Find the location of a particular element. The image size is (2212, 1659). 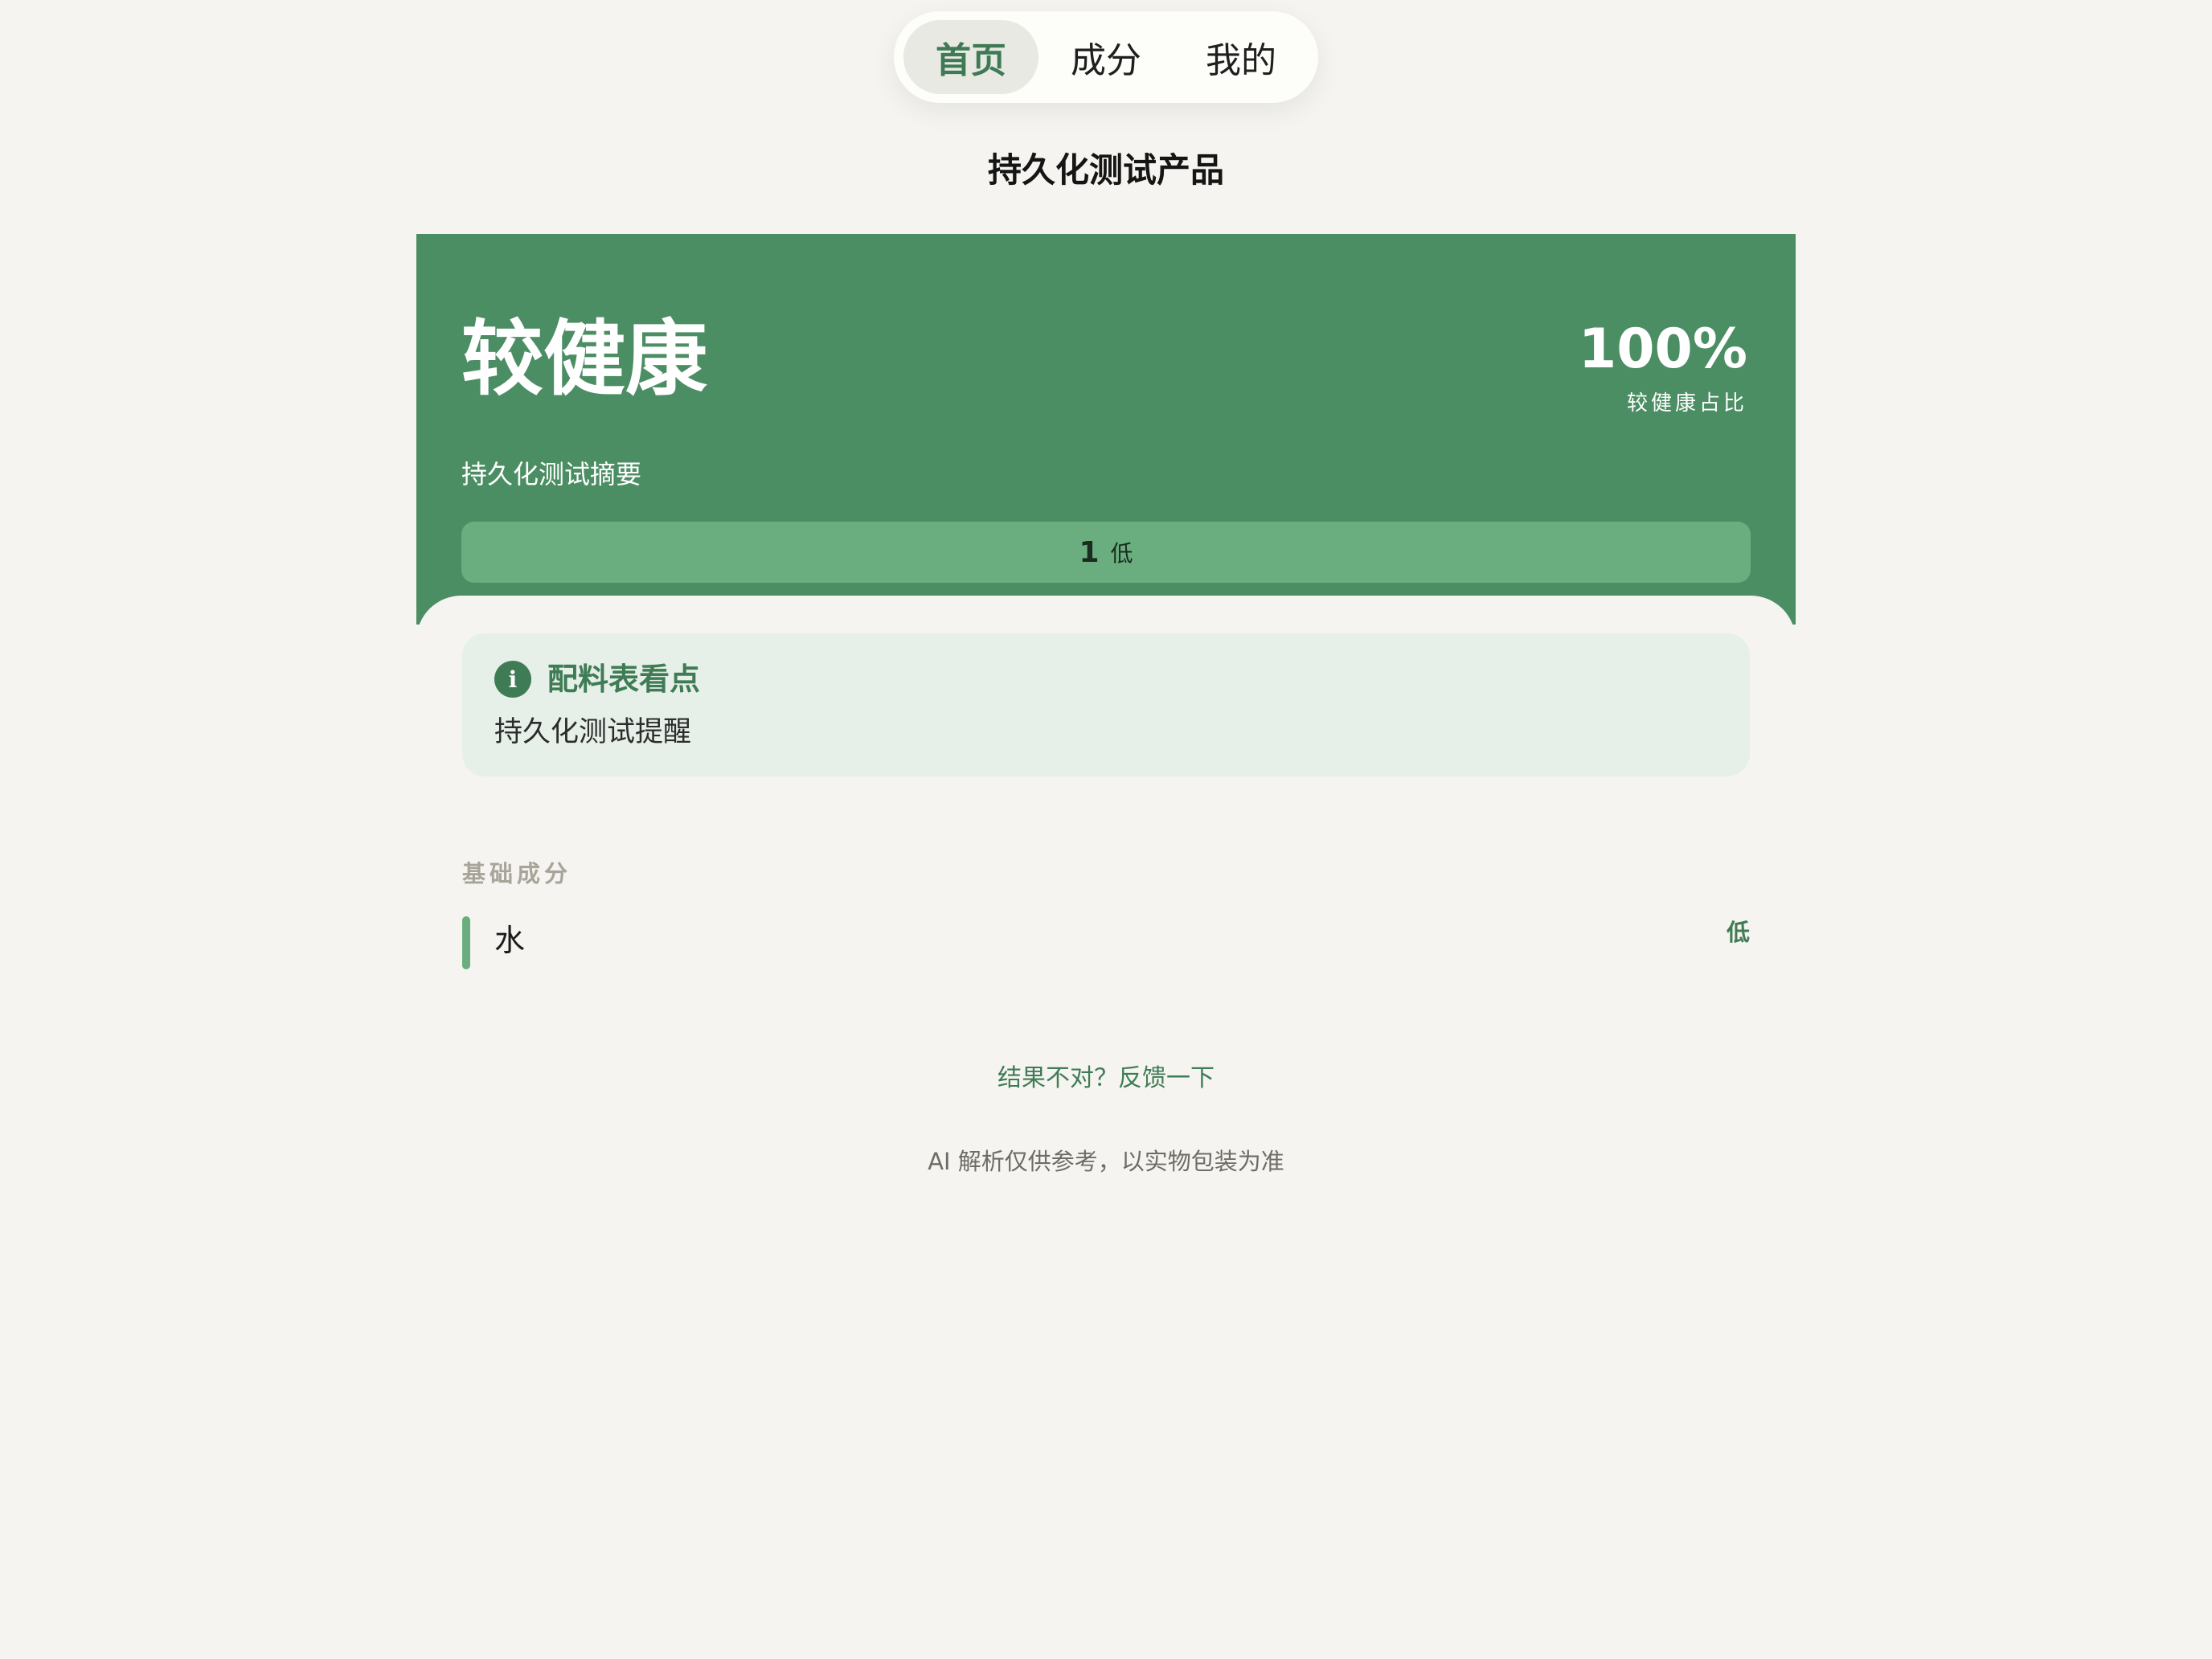

ingredient-risk-level: 低 is located at coordinates (1738, 932).